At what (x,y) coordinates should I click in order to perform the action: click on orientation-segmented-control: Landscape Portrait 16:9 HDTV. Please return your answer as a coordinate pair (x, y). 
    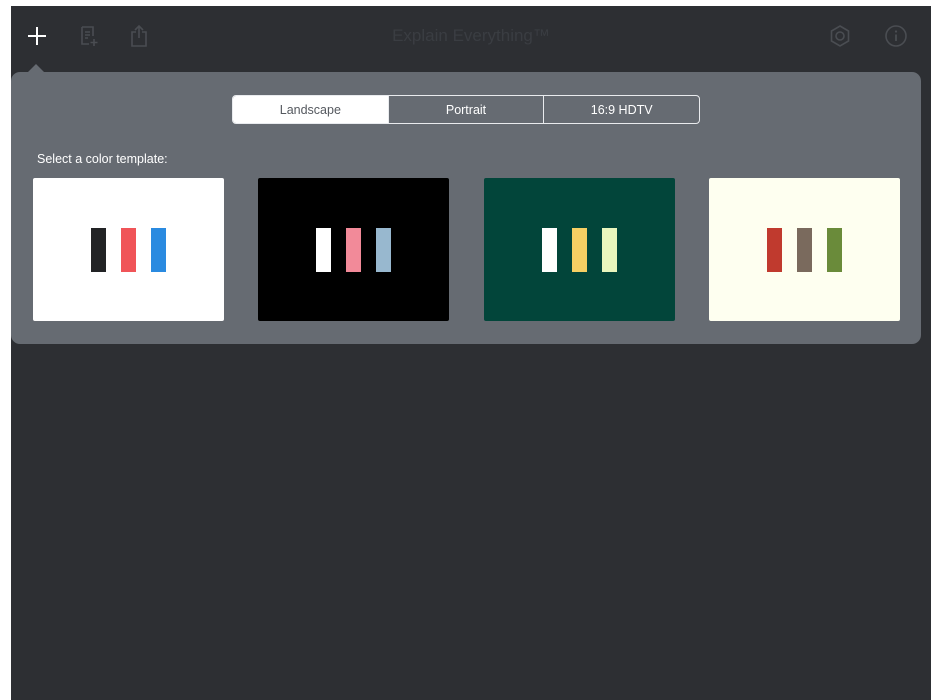
    Looking at the image, I should click on (466, 109).